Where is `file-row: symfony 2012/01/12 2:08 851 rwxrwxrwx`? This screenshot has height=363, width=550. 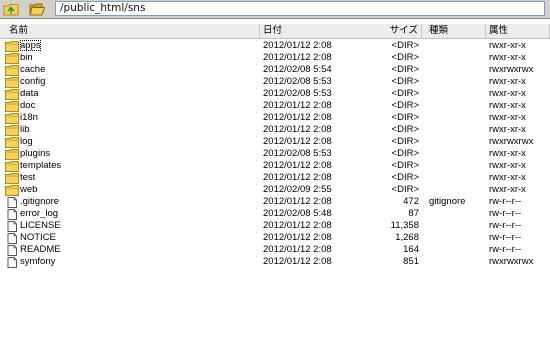
file-row: symfony 2012/01/12 2:08 851 rwxrwxrwx is located at coordinates (275, 262).